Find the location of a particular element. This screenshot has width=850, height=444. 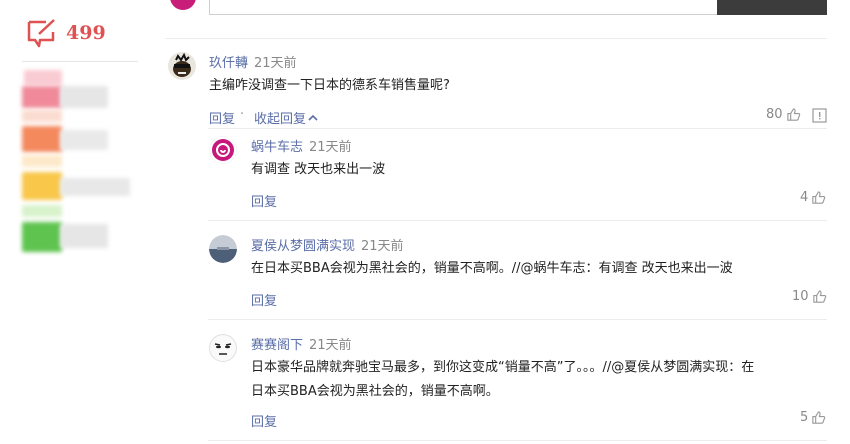

top-divider is located at coordinates (496, 38).